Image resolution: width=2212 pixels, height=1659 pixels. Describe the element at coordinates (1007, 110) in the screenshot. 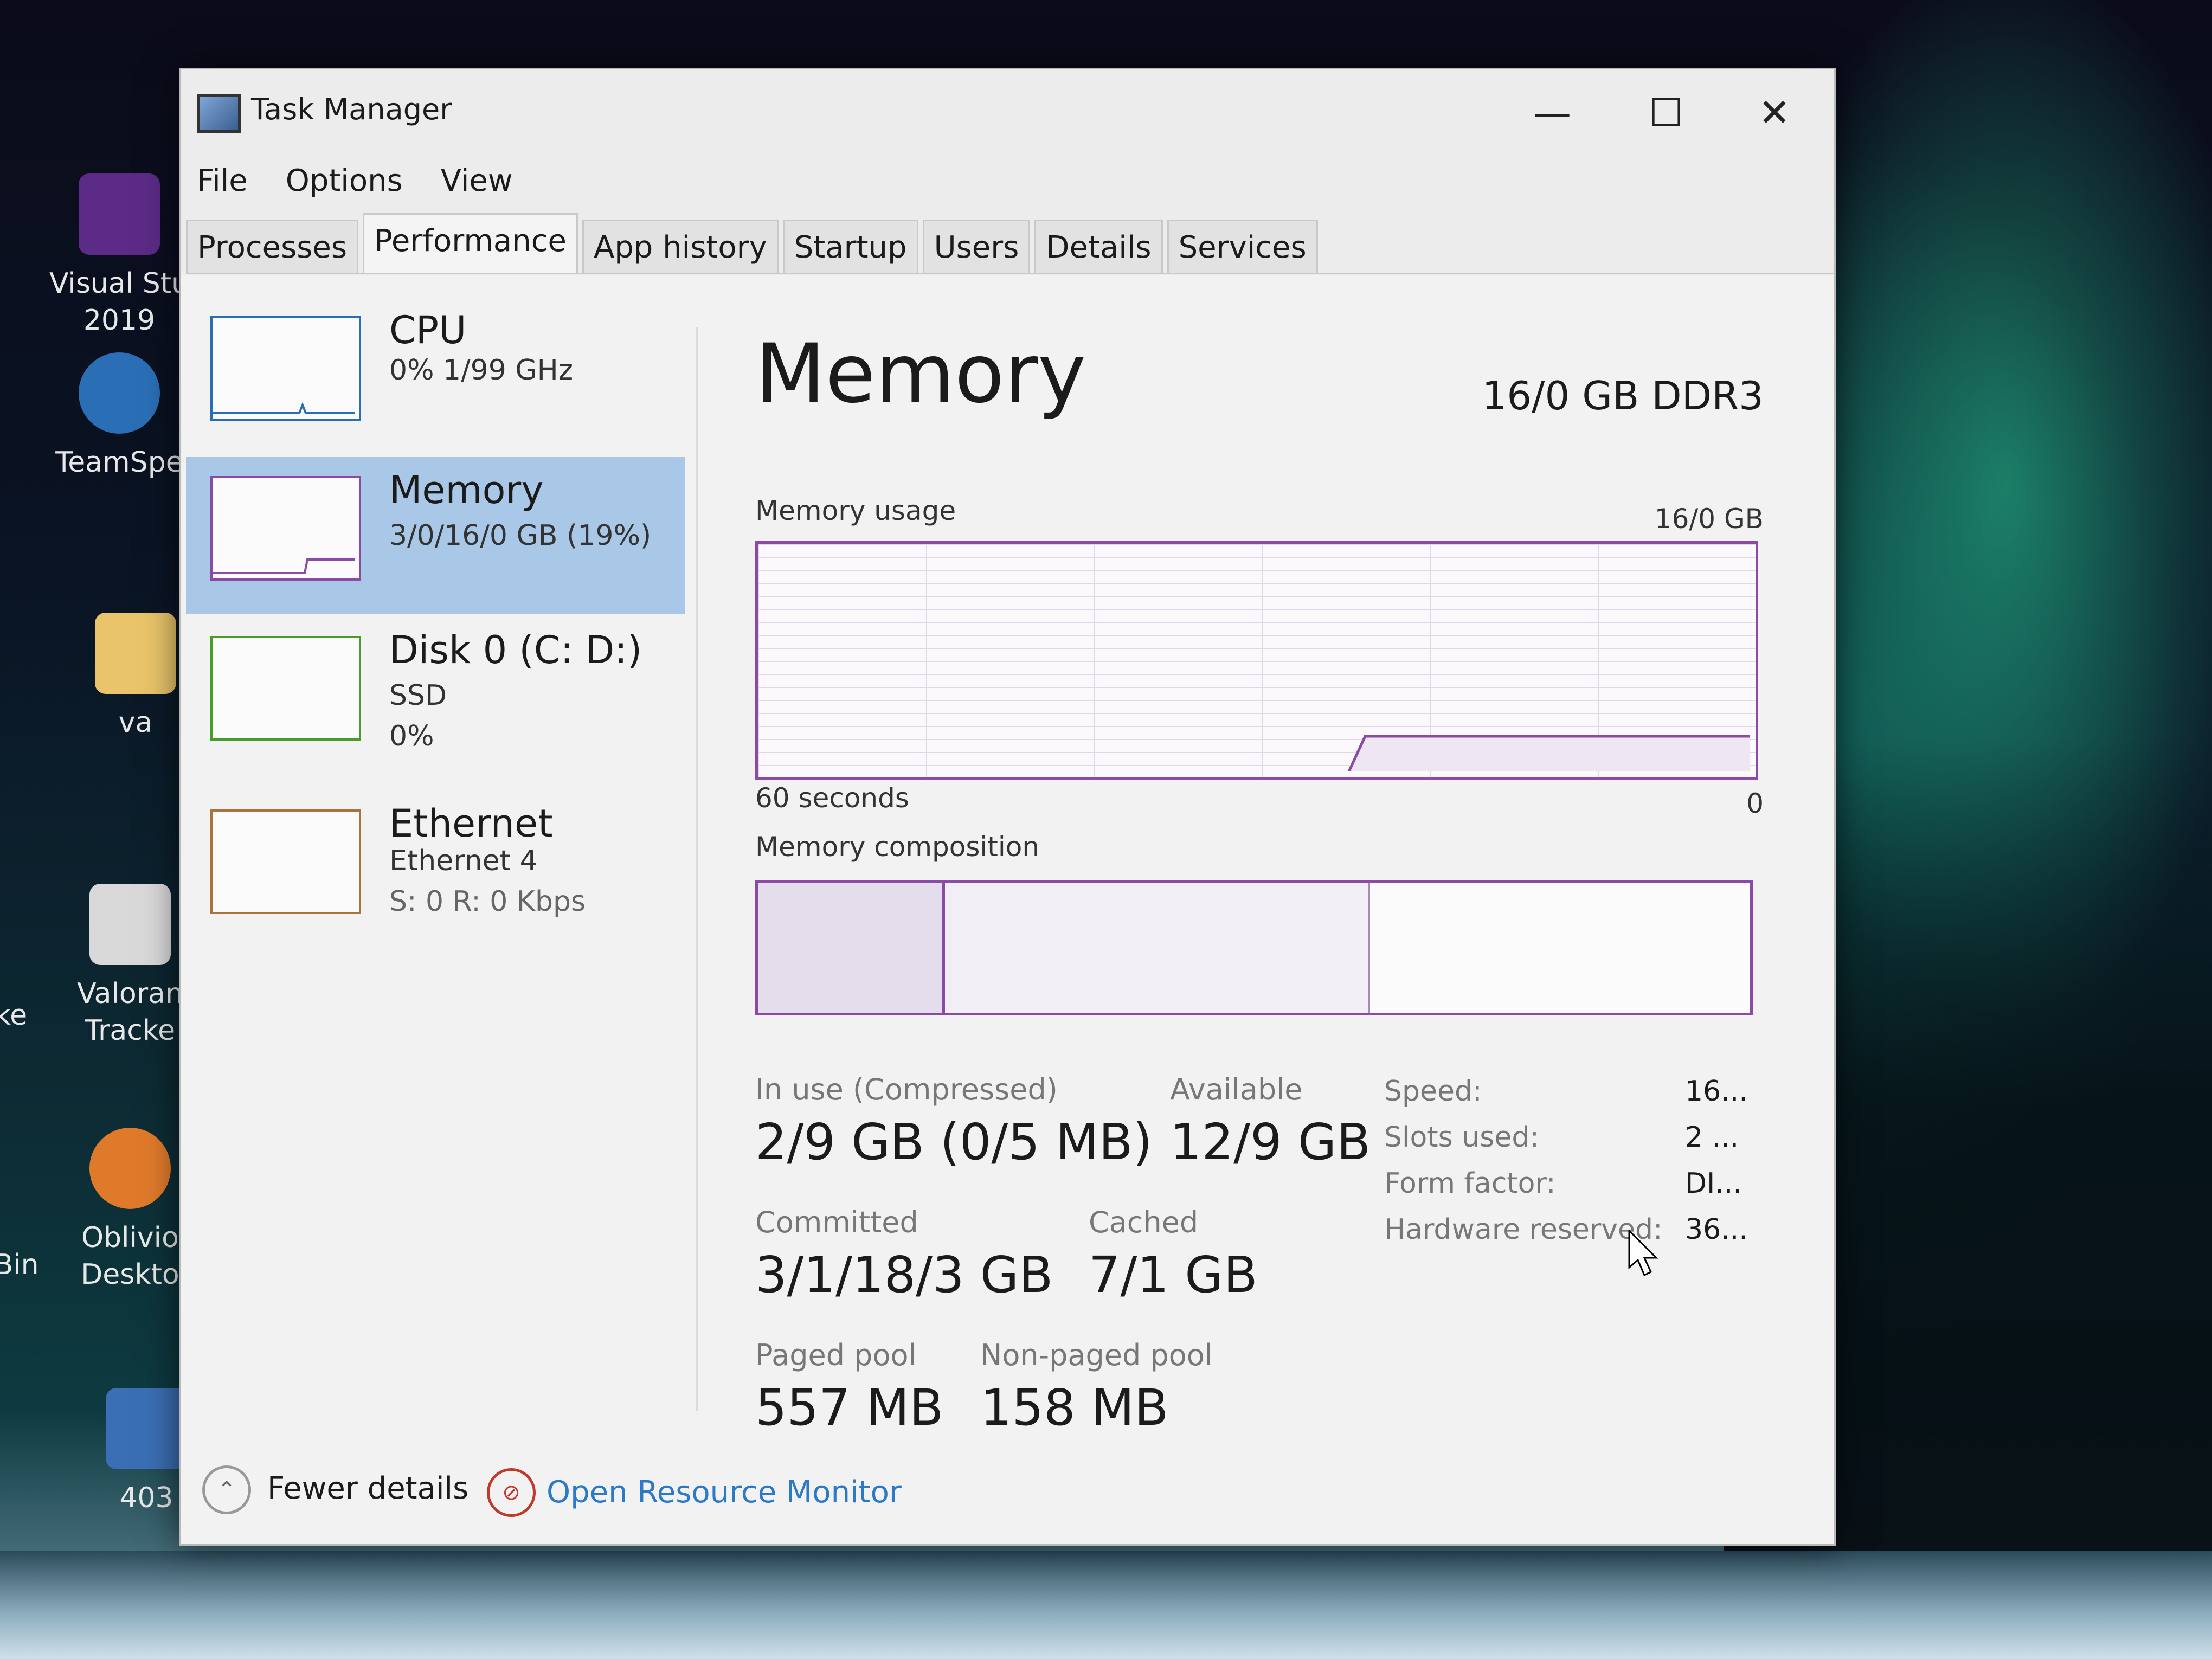

I see `title-bar: Task Manager — ☐ ✕` at that location.